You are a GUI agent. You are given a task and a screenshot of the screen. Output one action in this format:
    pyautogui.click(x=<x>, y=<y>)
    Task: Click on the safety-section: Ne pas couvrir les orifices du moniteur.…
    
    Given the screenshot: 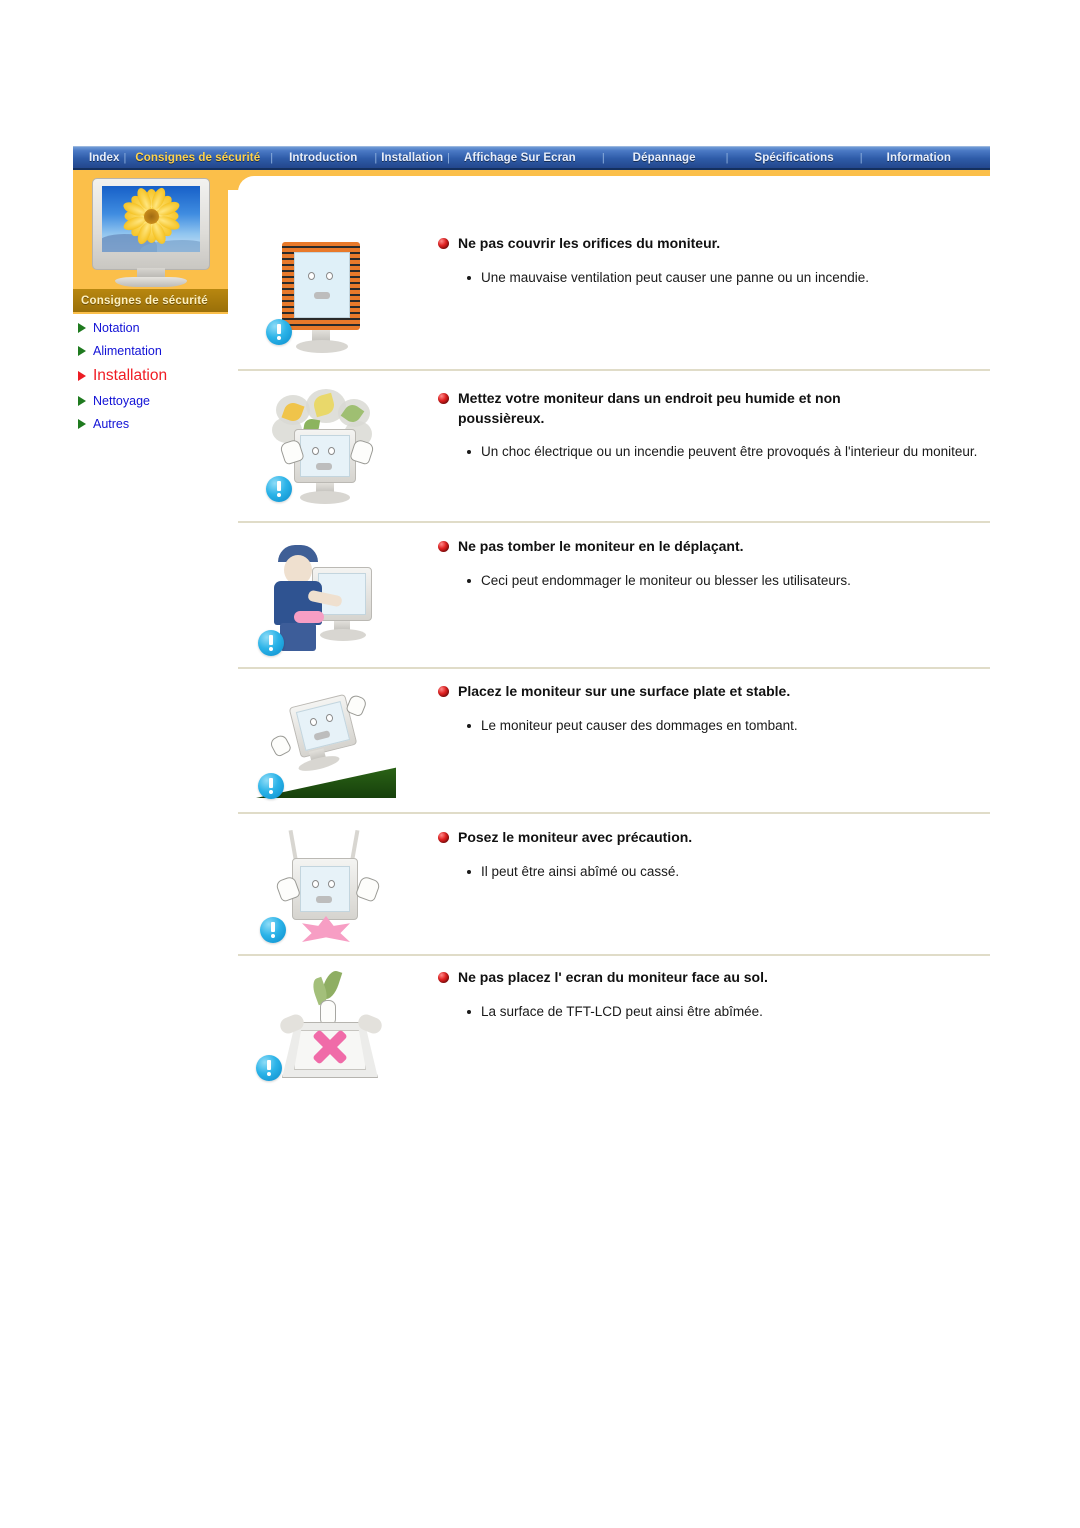 What is the action you would take?
    pyautogui.click(x=614, y=299)
    